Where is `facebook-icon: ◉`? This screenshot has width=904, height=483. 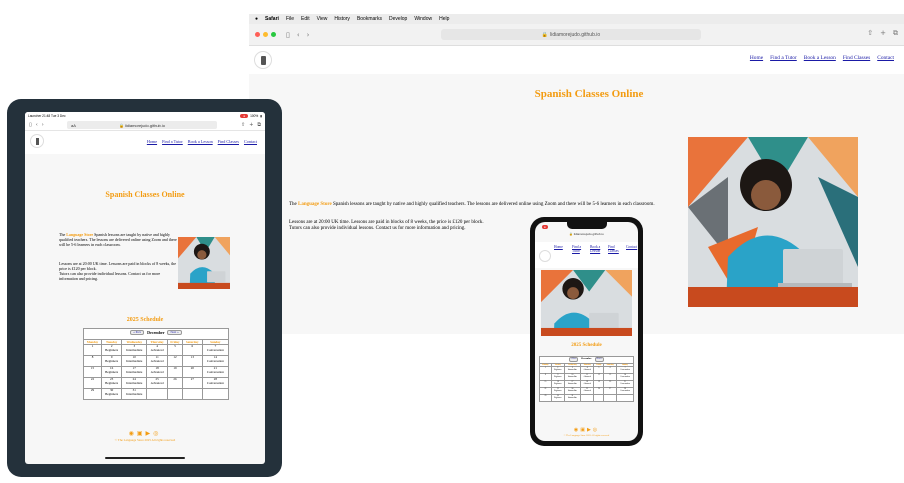 facebook-icon: ◉ is located at coordinates (133, 433).